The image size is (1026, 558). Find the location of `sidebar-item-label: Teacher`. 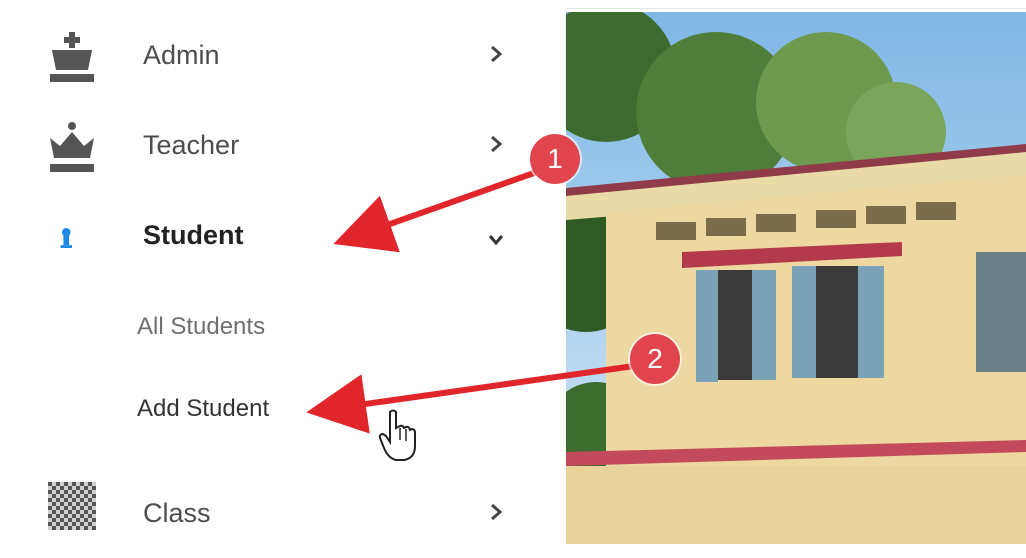

sidebar-item-label: Teacher is located at coordinates (191, 145).